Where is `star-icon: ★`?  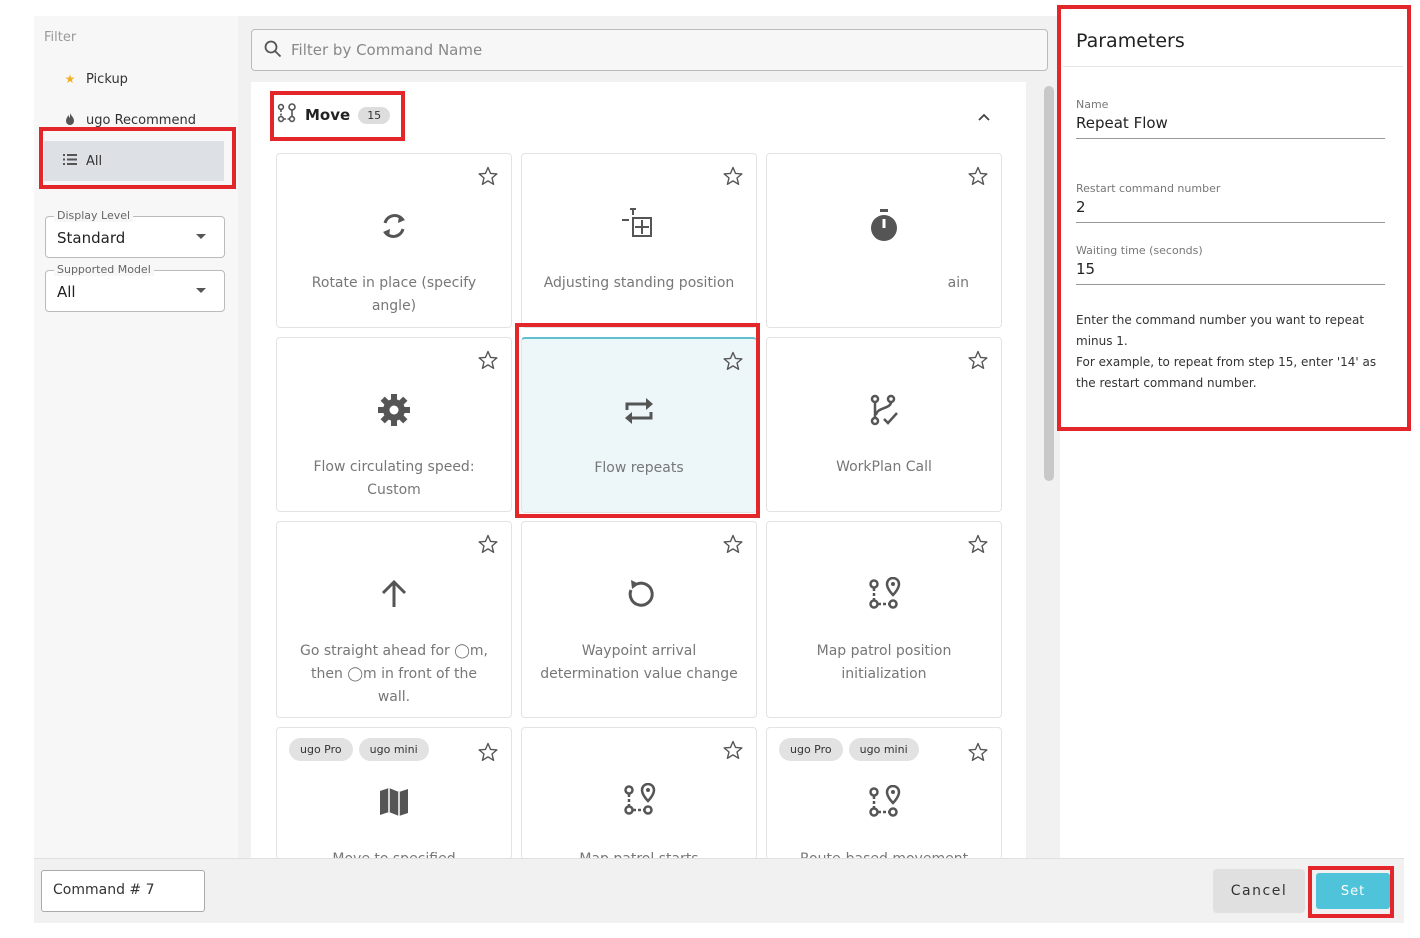
star-icon: ★ is located at coordinates (70, 79).